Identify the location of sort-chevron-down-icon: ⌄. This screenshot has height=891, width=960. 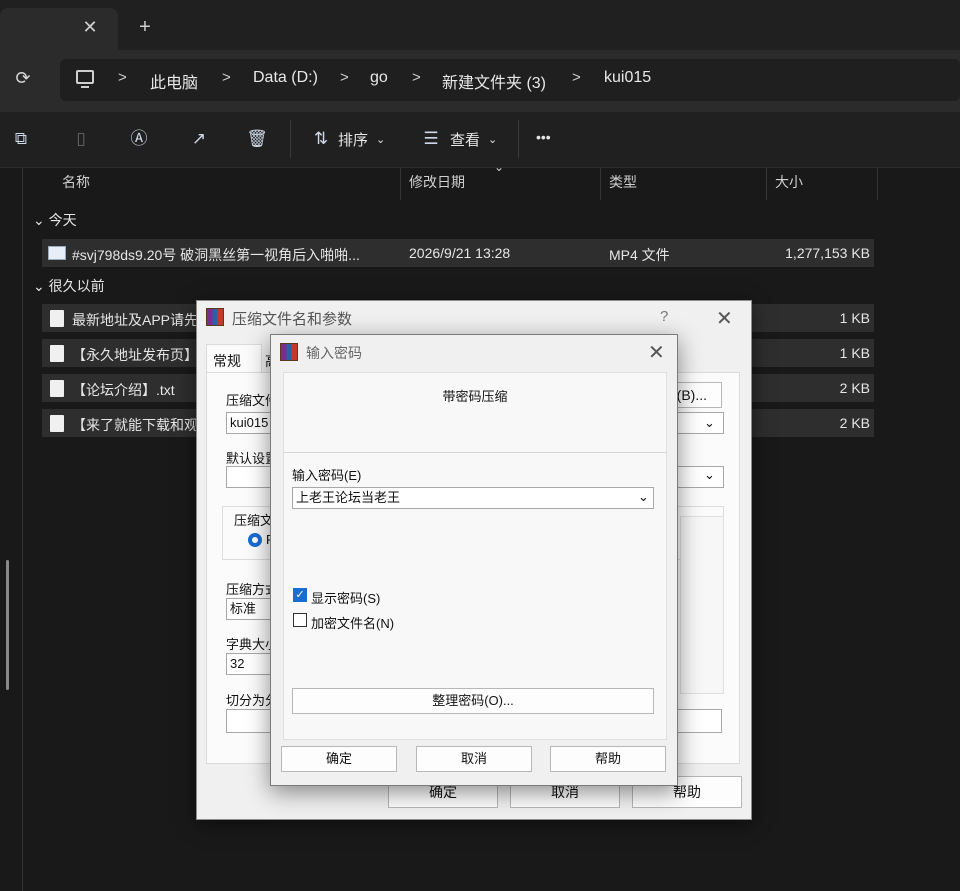
(380, 139).